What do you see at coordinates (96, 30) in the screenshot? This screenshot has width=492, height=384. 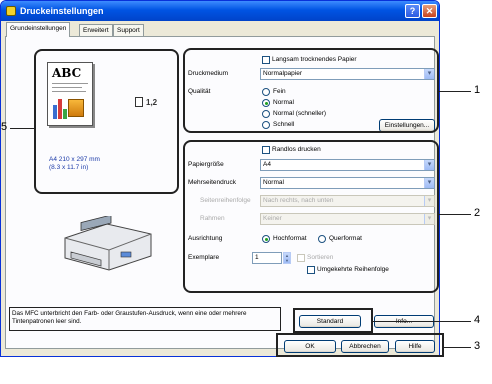 I see `tab-erweitert: Erweitert` at bounding box center [96, 30].